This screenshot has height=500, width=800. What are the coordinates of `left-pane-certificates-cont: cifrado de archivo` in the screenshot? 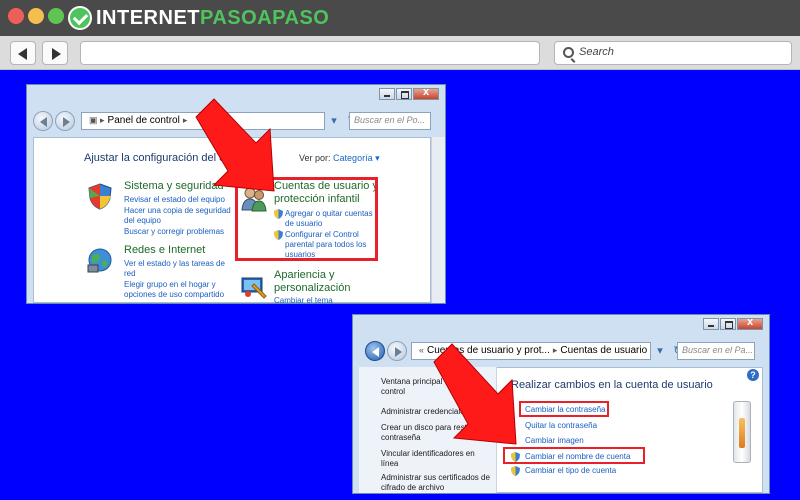 It's located at (412, 488).